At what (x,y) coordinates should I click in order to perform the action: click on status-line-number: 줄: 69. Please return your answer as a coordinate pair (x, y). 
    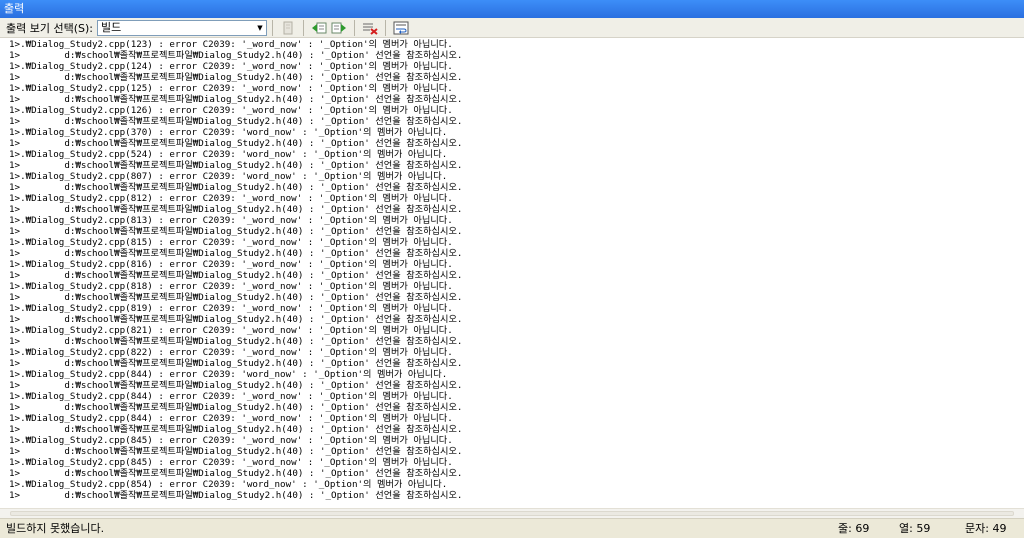
    Looking at the image, I should click on (854, 528).